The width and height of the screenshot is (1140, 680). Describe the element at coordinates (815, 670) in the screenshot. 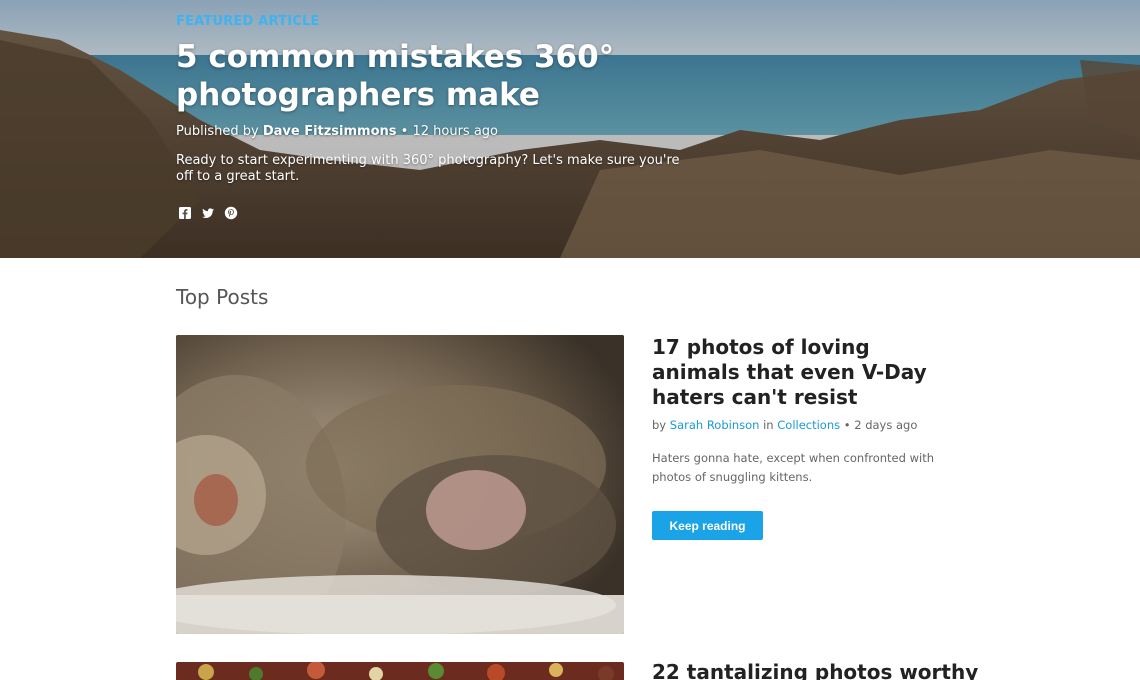

I see `post-title-2: 22 tantalizing photos worthy` at that location.